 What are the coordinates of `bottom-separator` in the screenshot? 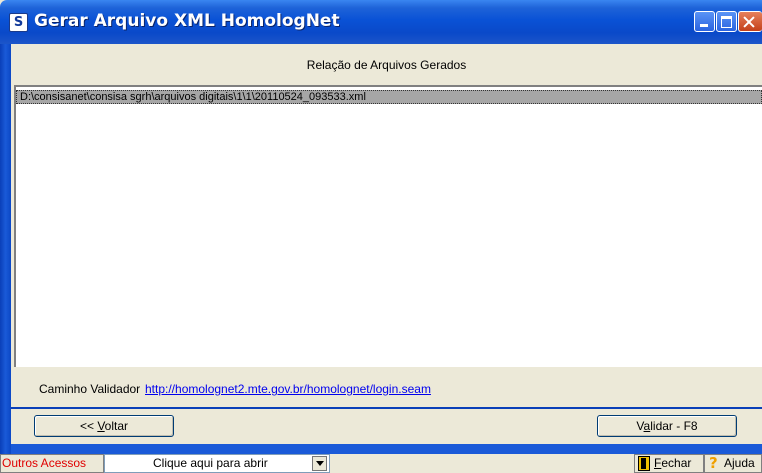 It's located at (386, 449).